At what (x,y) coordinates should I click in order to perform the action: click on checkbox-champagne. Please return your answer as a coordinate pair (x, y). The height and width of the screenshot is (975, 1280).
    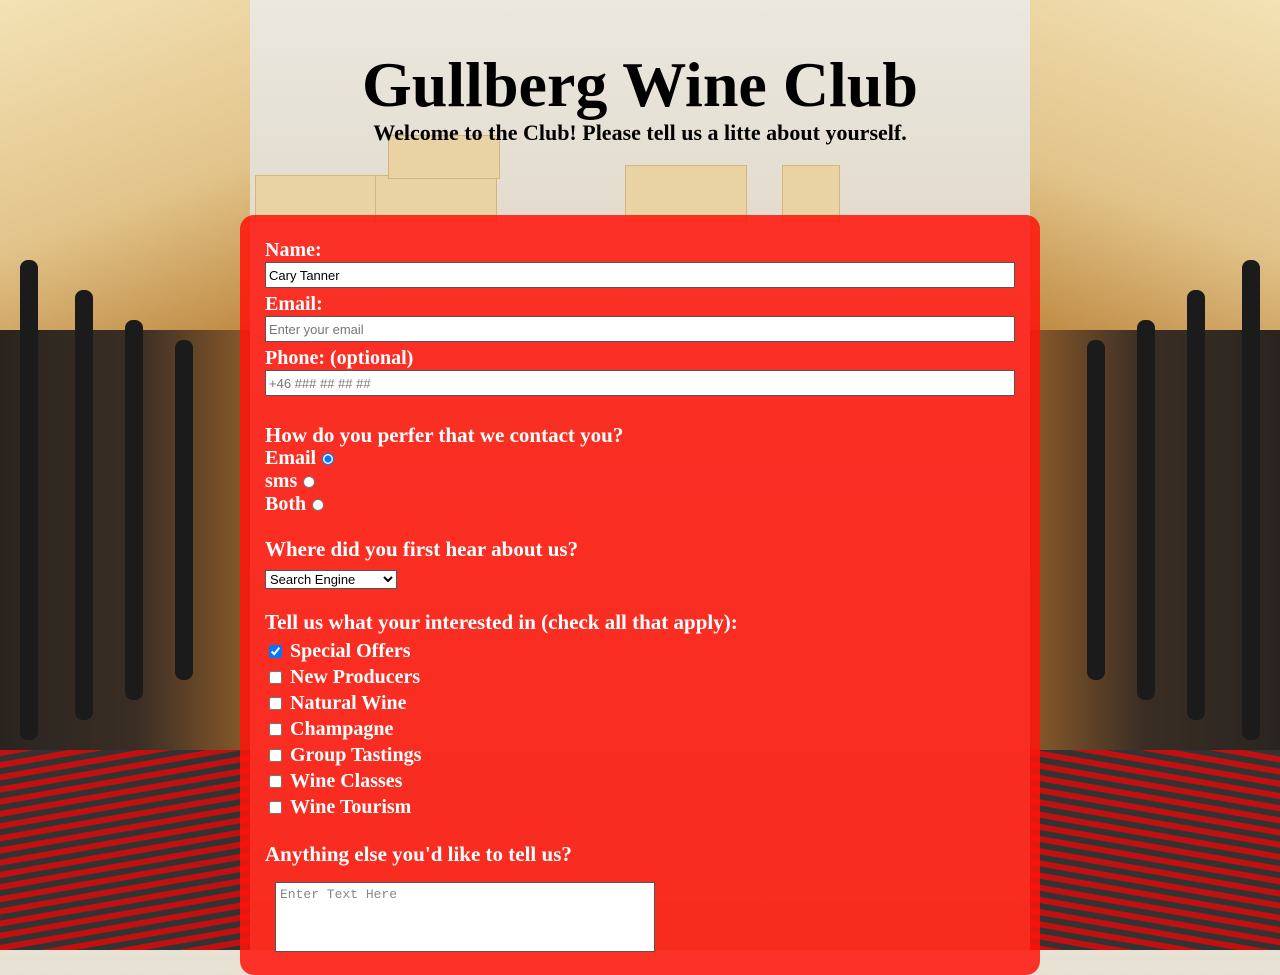
    Looking at the image, I should click on (275, 729).